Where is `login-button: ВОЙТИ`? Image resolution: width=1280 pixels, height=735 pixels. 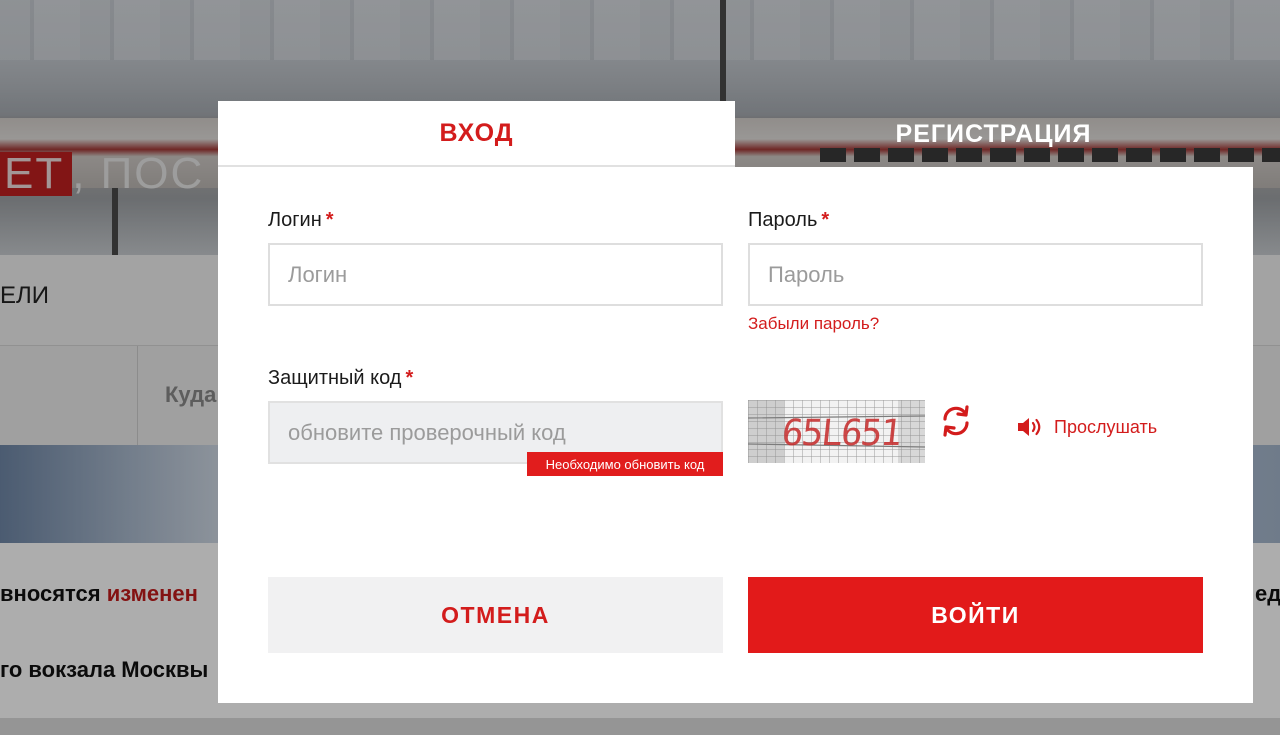 login-button: ВОЙТИ is located at coordinates (975, 615).